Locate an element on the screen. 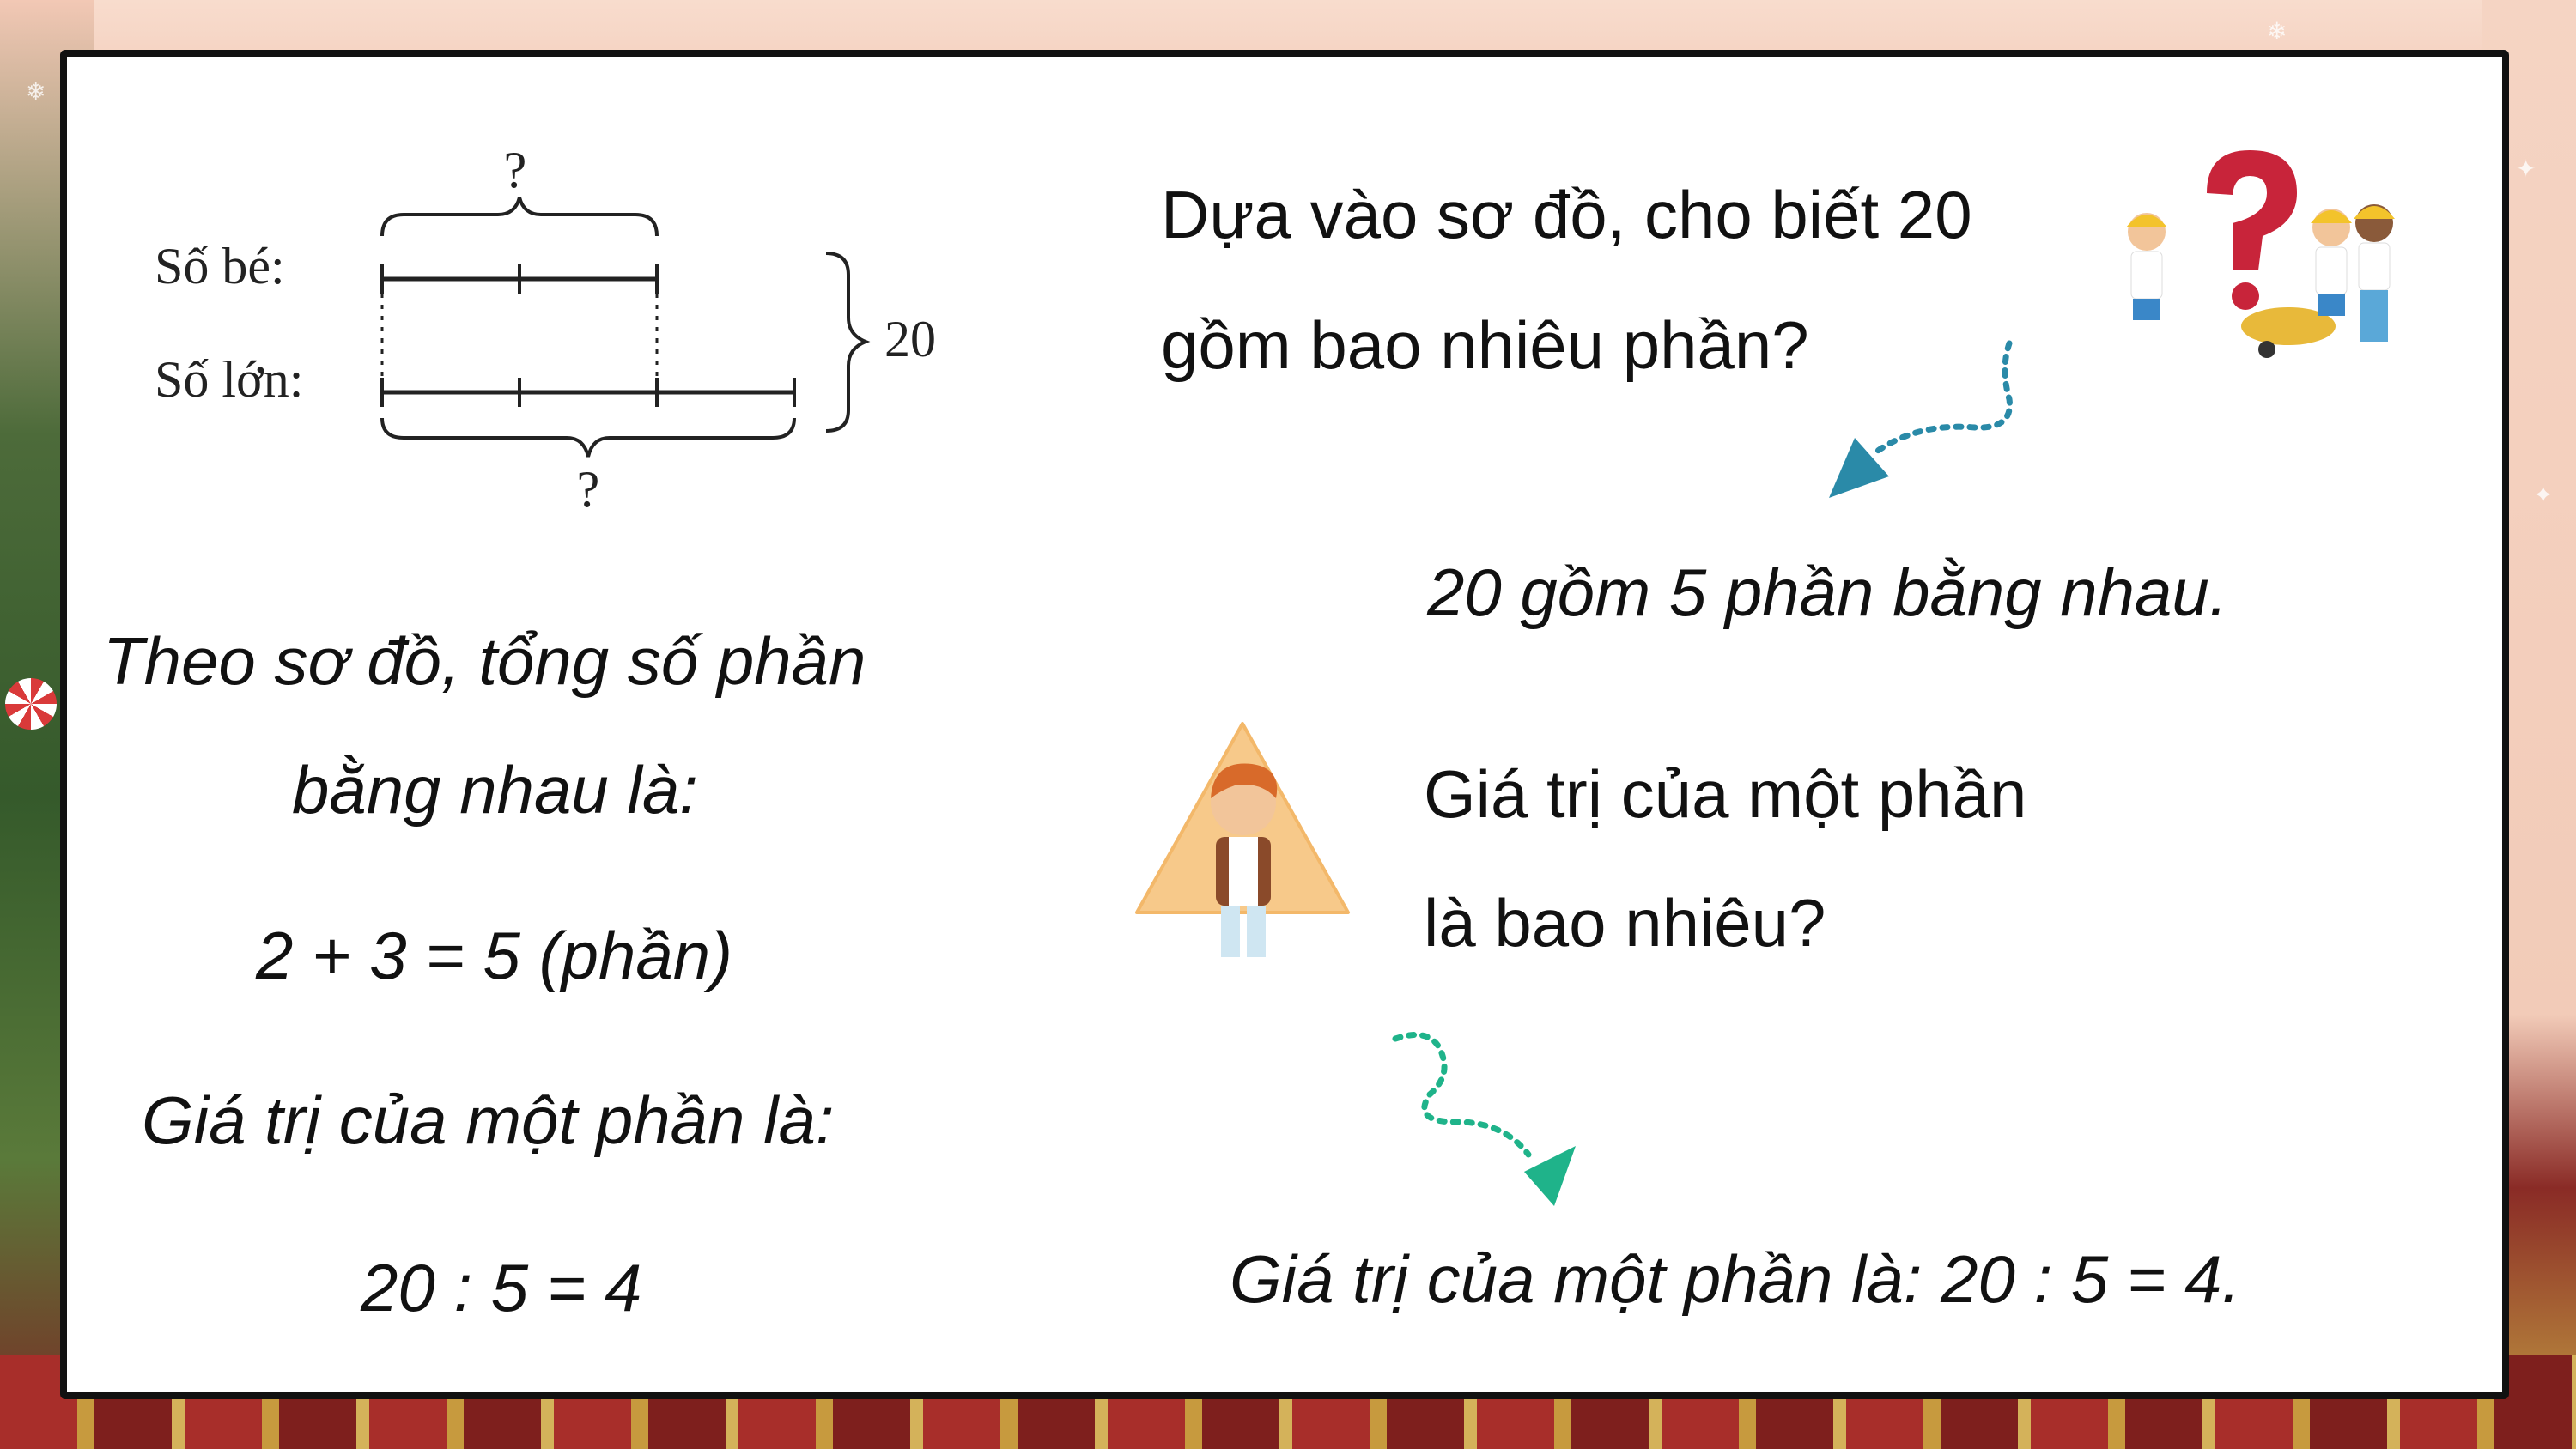 The width and height of the screenshot is (2576, 1449). small-number-label: Số bé: is located at coordinates (220, 266).